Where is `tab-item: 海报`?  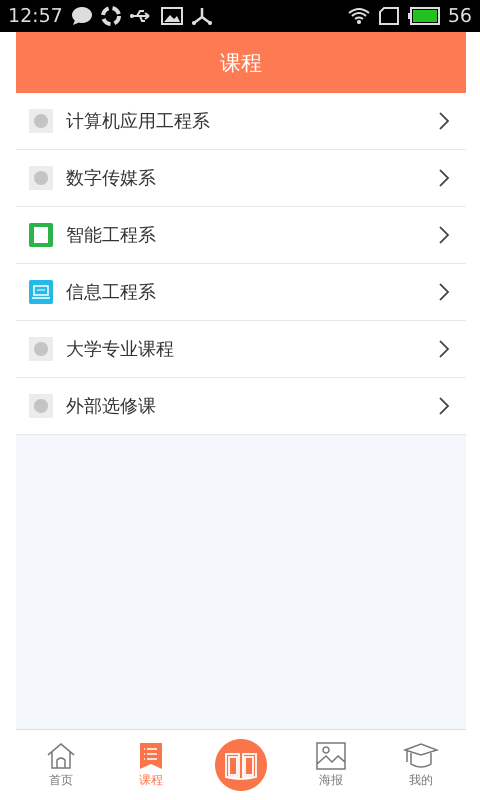
tab-item: 海报 is located at coordinates (331, 765).